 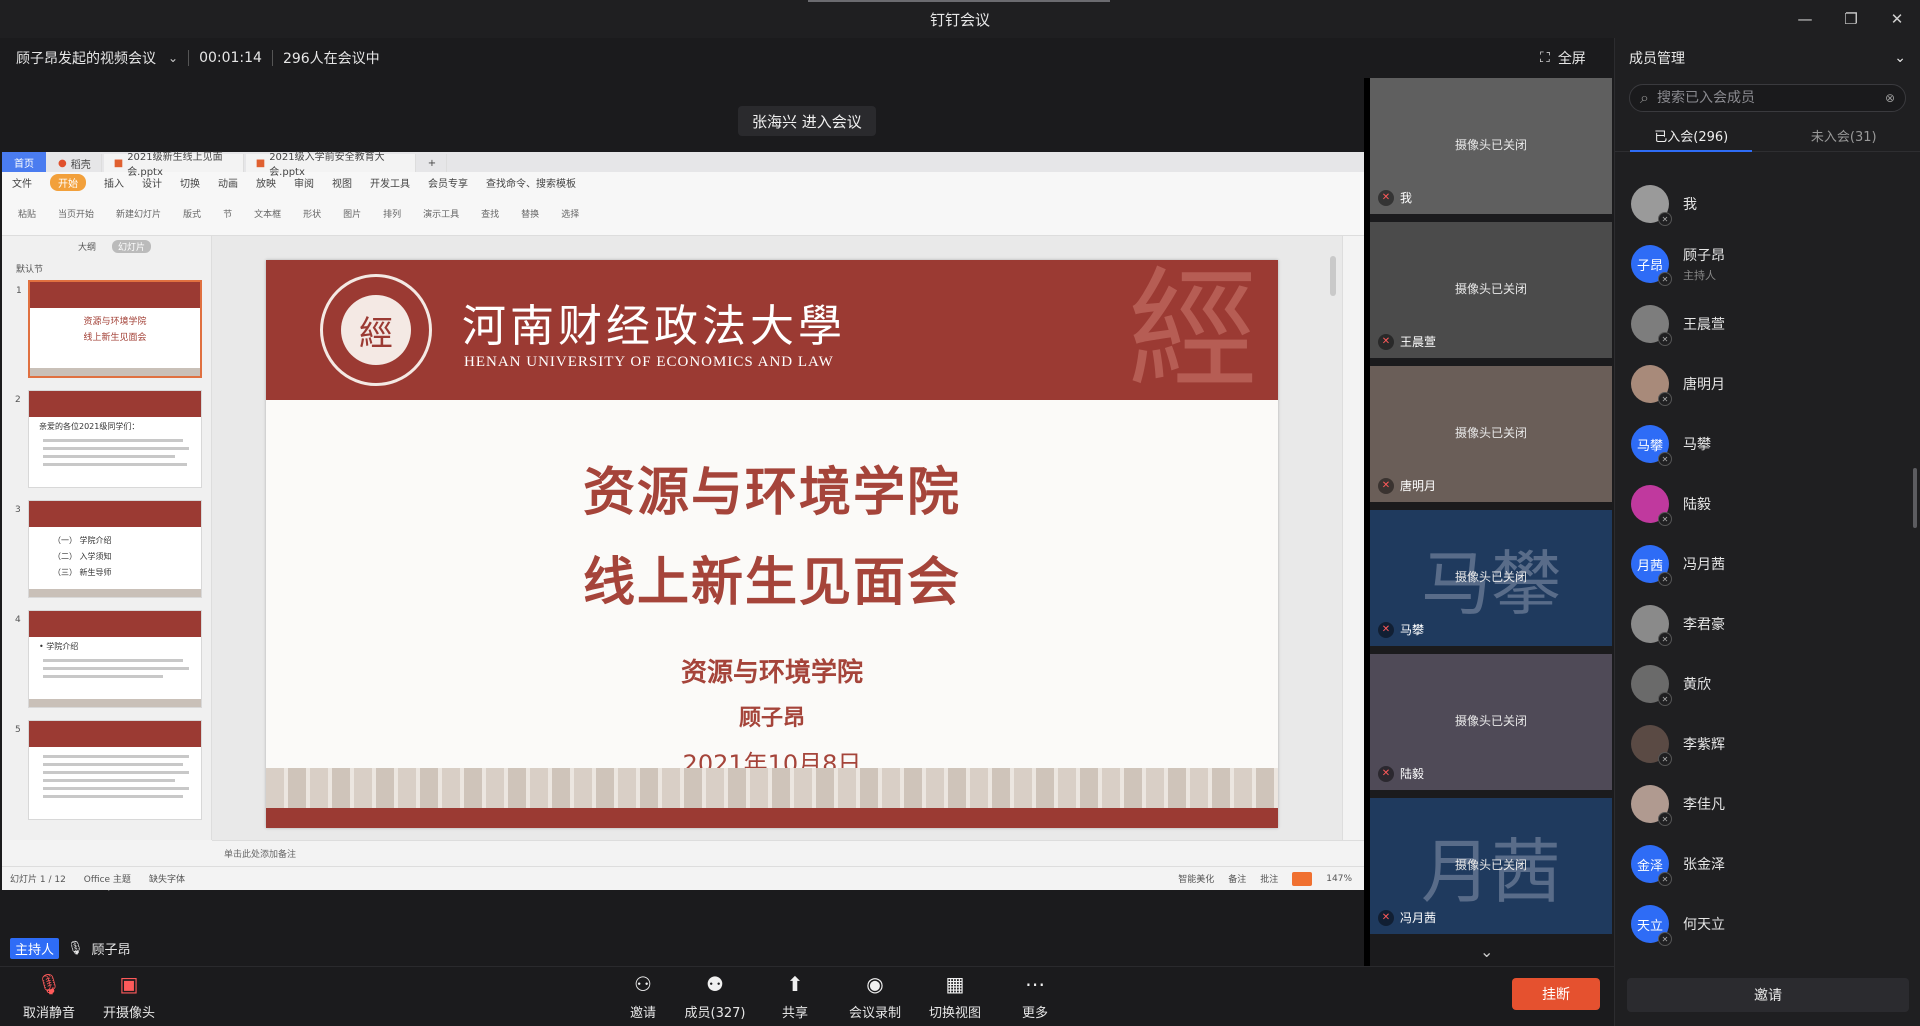 I want to click on member-row: 马攀 ✕ 马攀, so click(x=1767, y=444).